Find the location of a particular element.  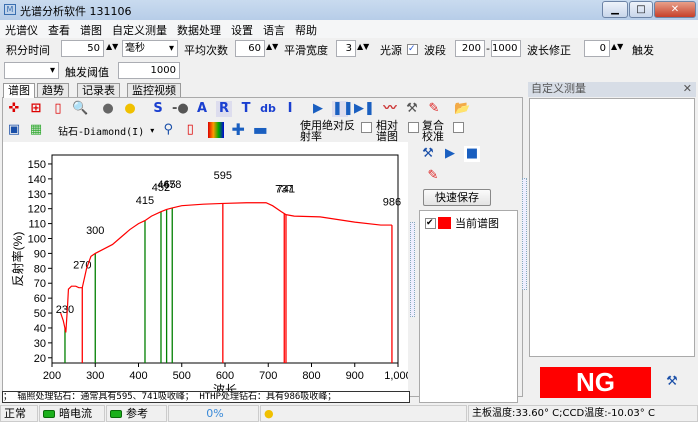

close-icon: ✕ is located at coordinates (687, 89).